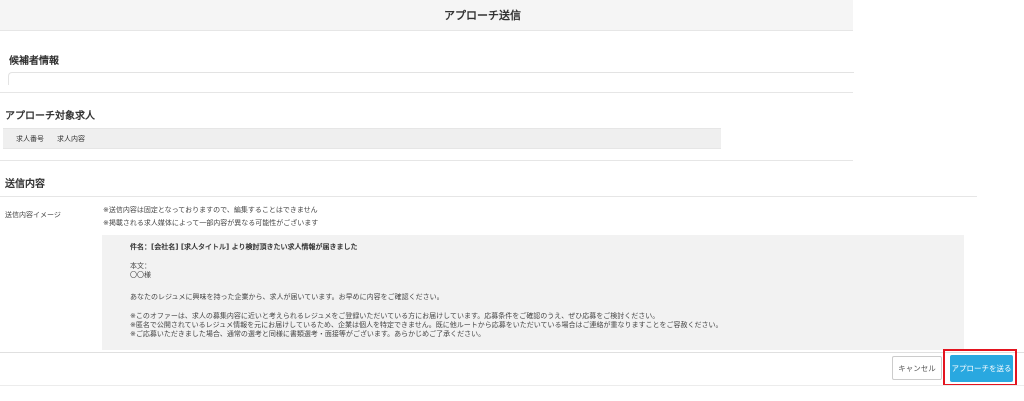 This screenshot has width=1024, height=401. What do you see at coordinates (50, 116) in the screenshot?
I see `job-section-title: アプローチ対象求人` at bounding box center [50, 116].